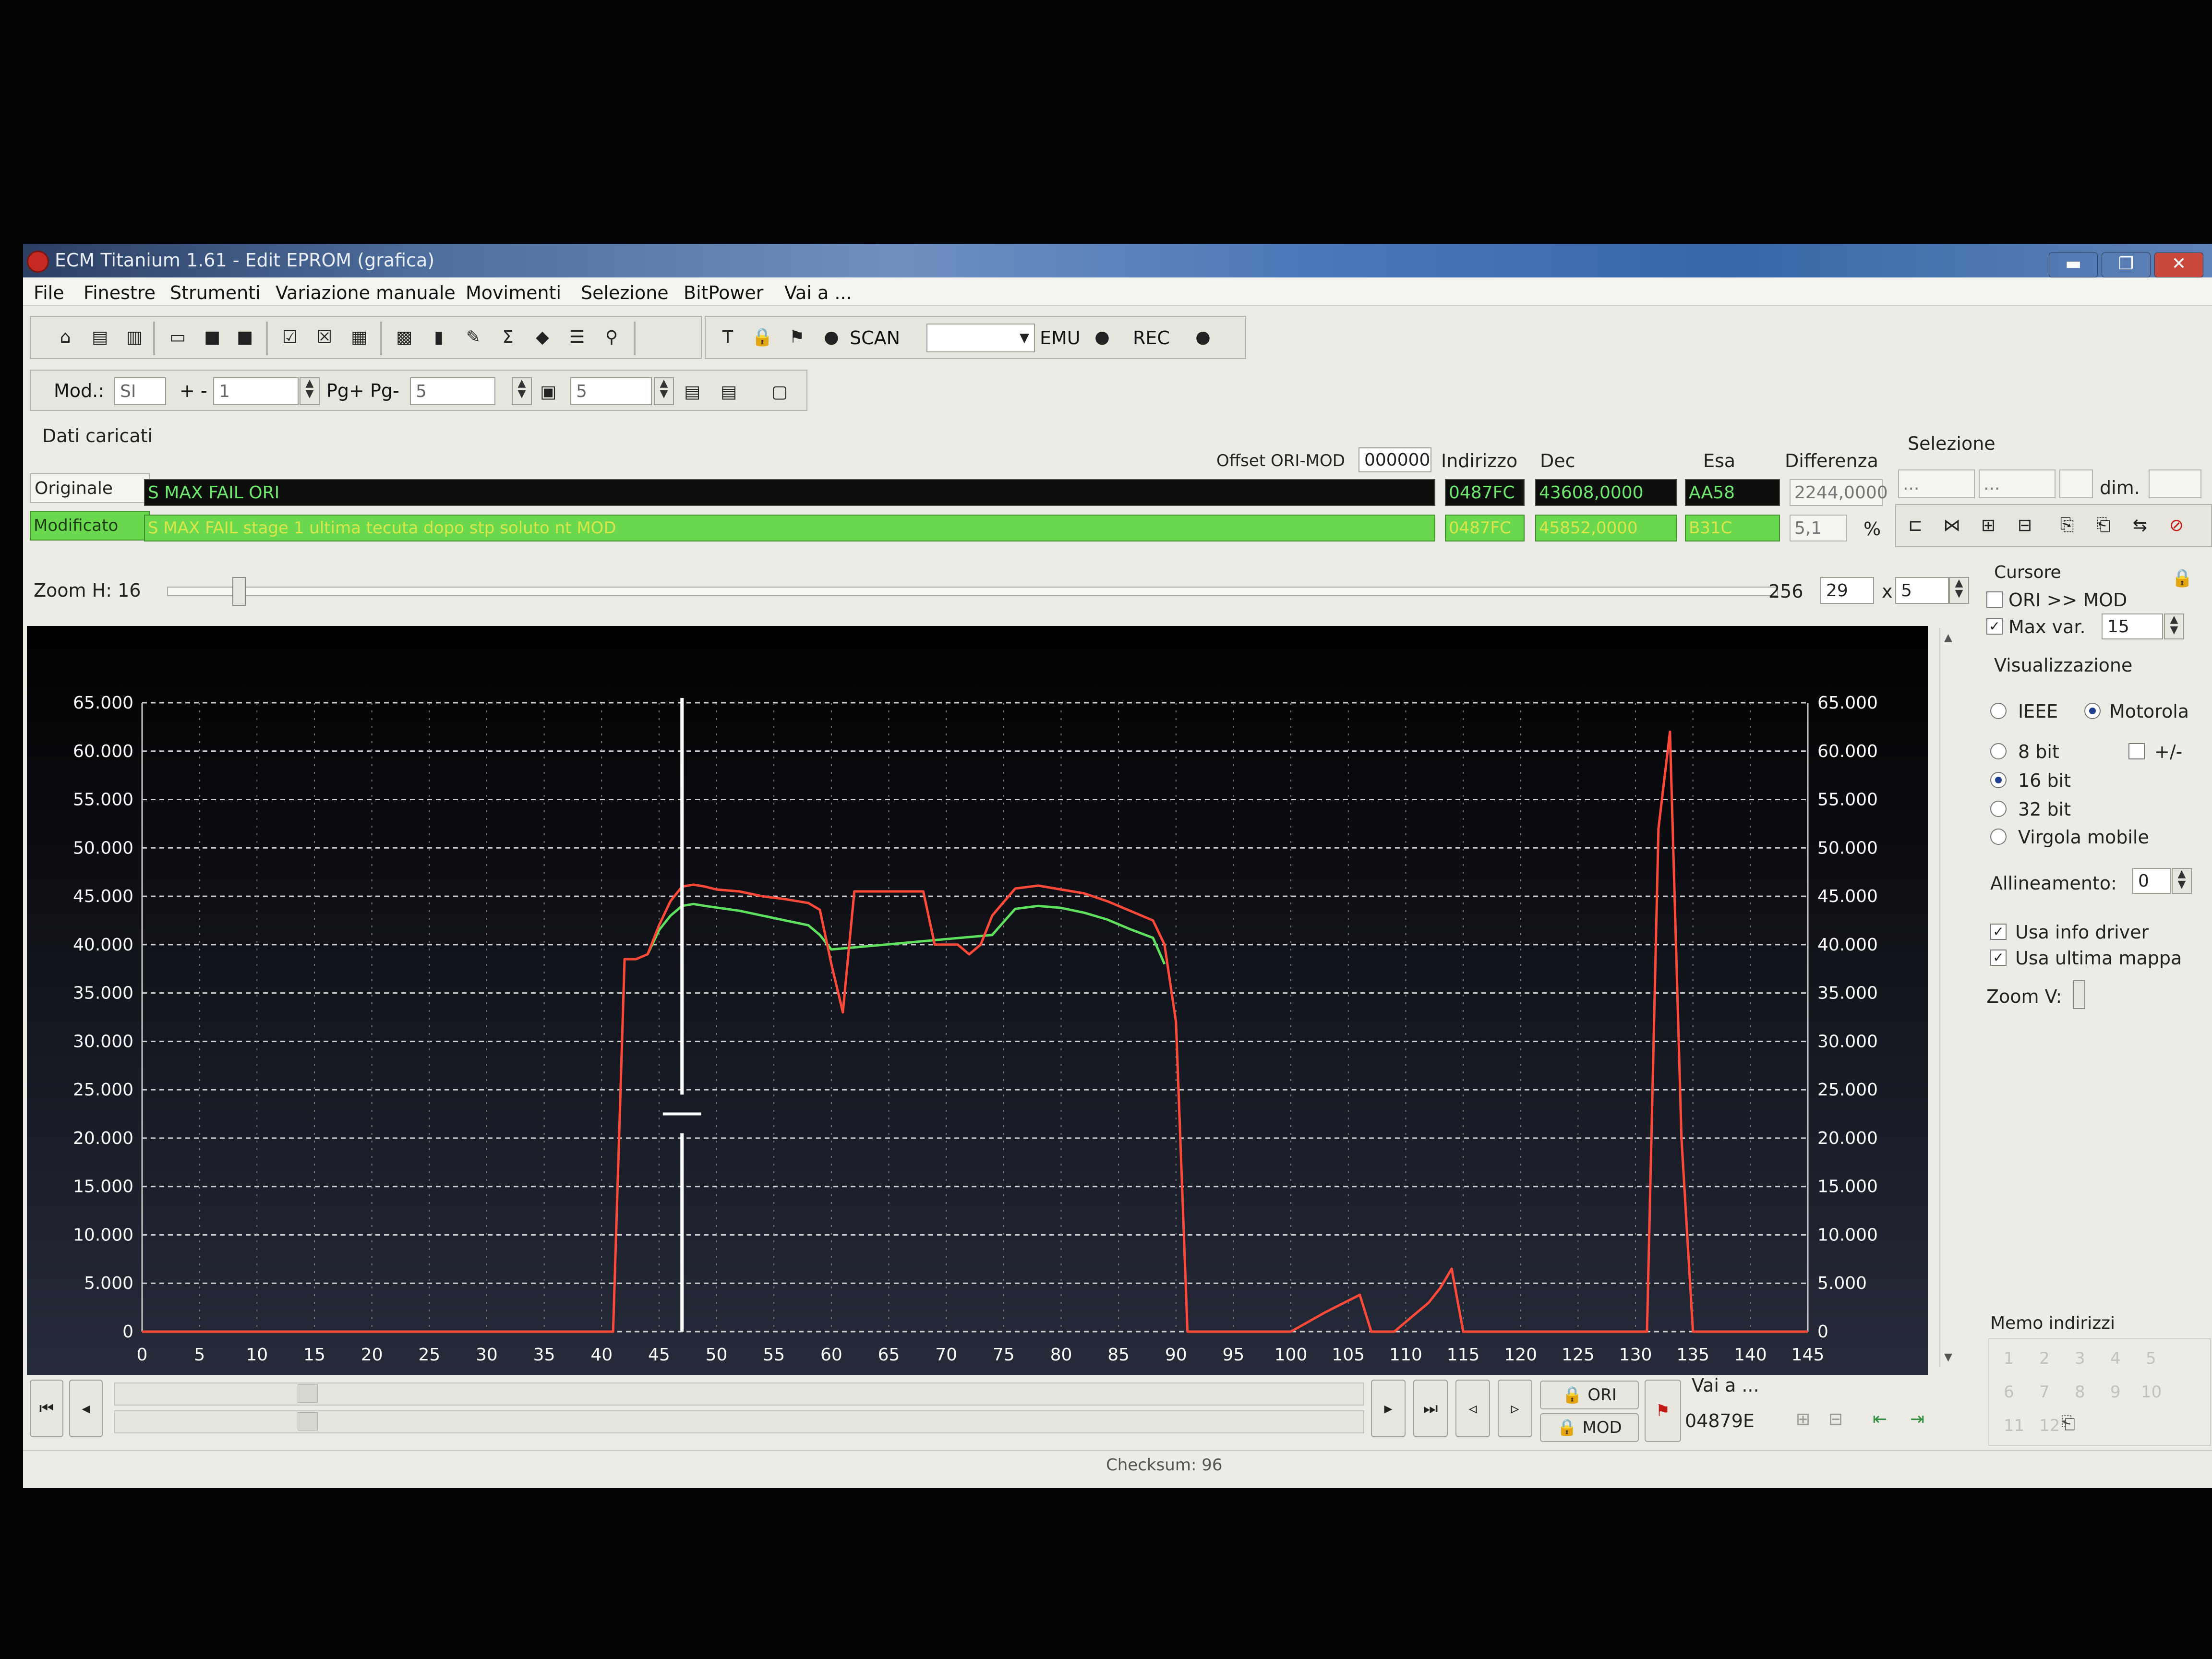 The height and width of the screenshot is (1659, 2212). What do you see at coordinates (2092, 711) in the screenshot?
I see `motorola-radio` at bounding box center [2092, 711].